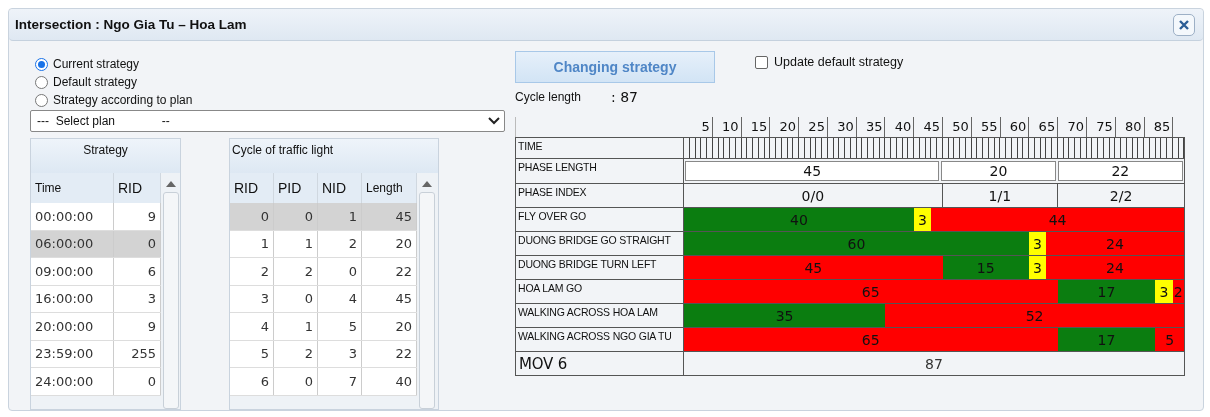 This screenshot has width=1210, height=417. Describe the element at coordinates (1044, 127) in the screenshot. I see `tick-label: 65` at that location.